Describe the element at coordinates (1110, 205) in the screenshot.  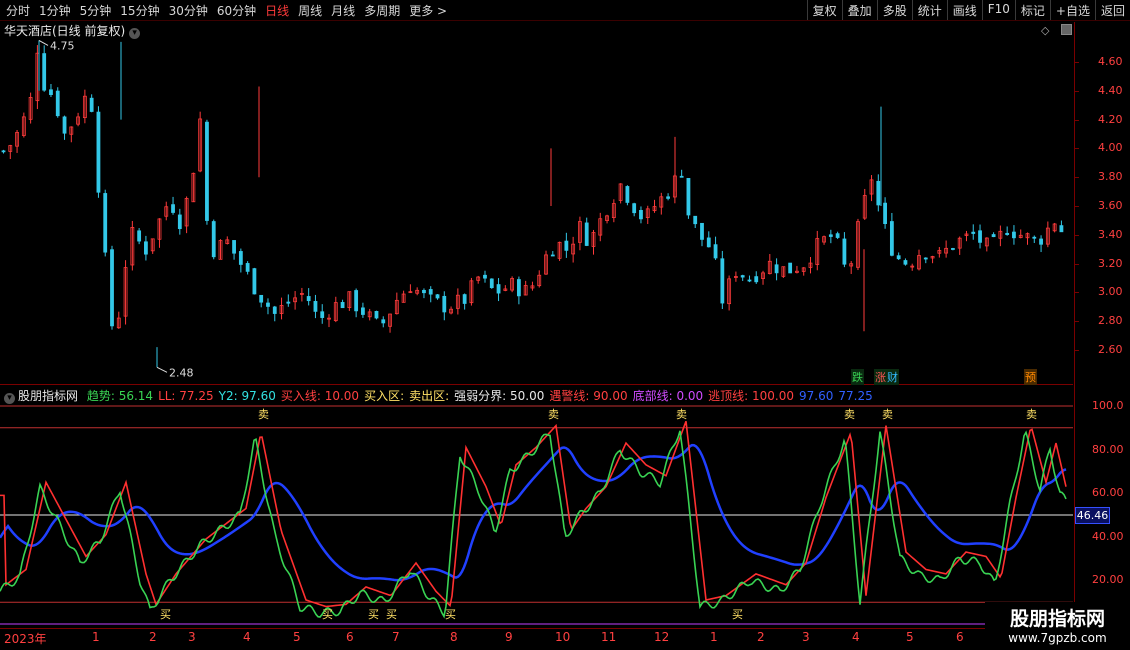
I see `price-tick-label: 3.60` at that location.